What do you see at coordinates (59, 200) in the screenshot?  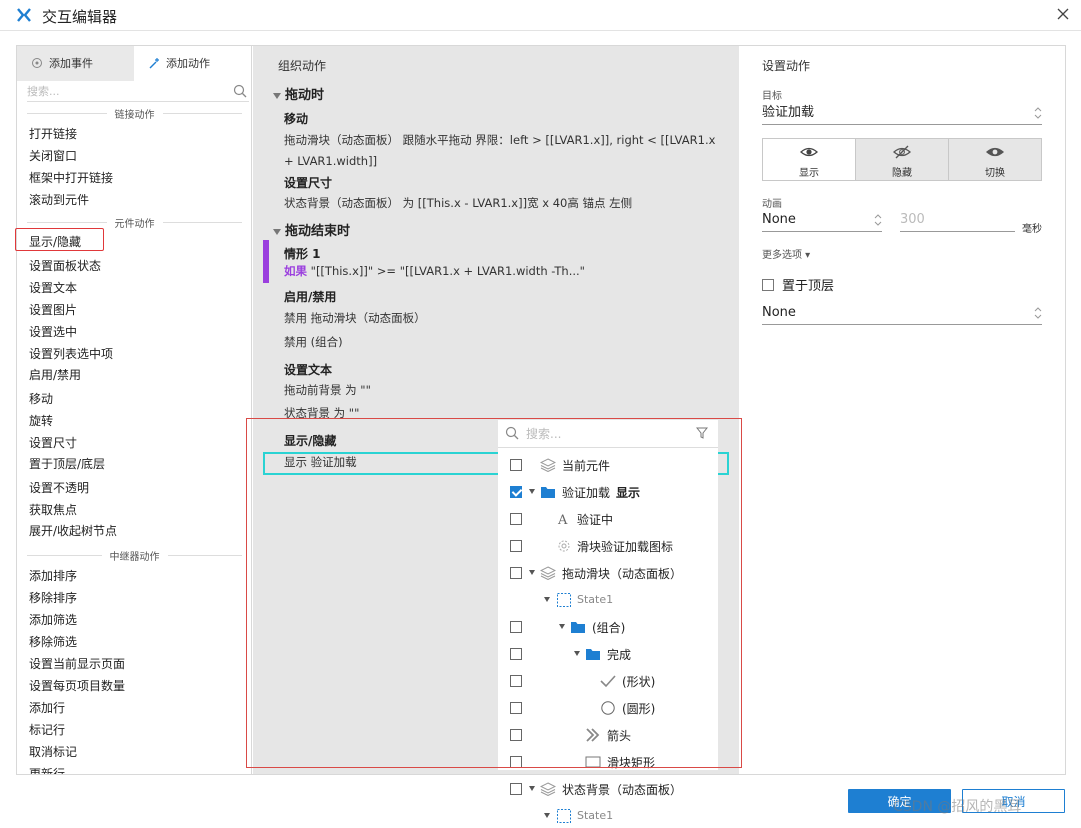 I see `action-scroll-to-widget: 滚动到元件` at bounding box center [59, 200].